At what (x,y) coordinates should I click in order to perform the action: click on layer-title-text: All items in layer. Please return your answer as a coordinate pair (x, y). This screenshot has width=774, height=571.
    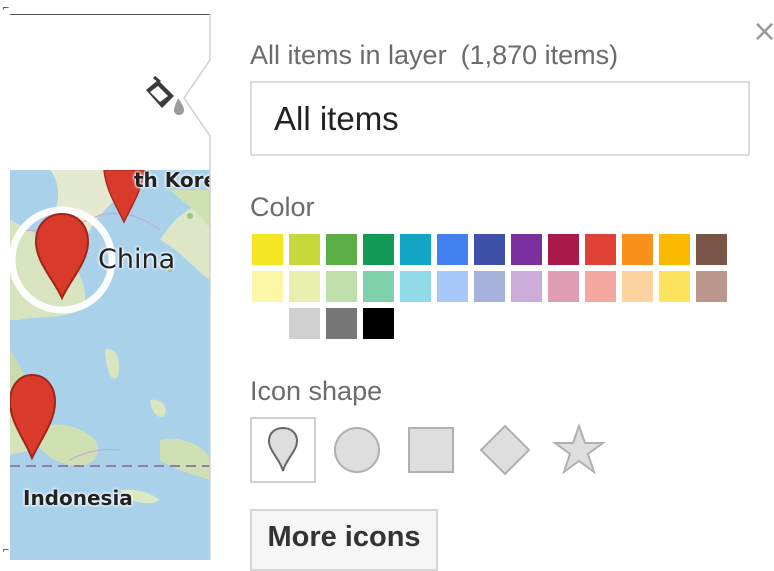
    Looking at the image, I should click on (348, 55).